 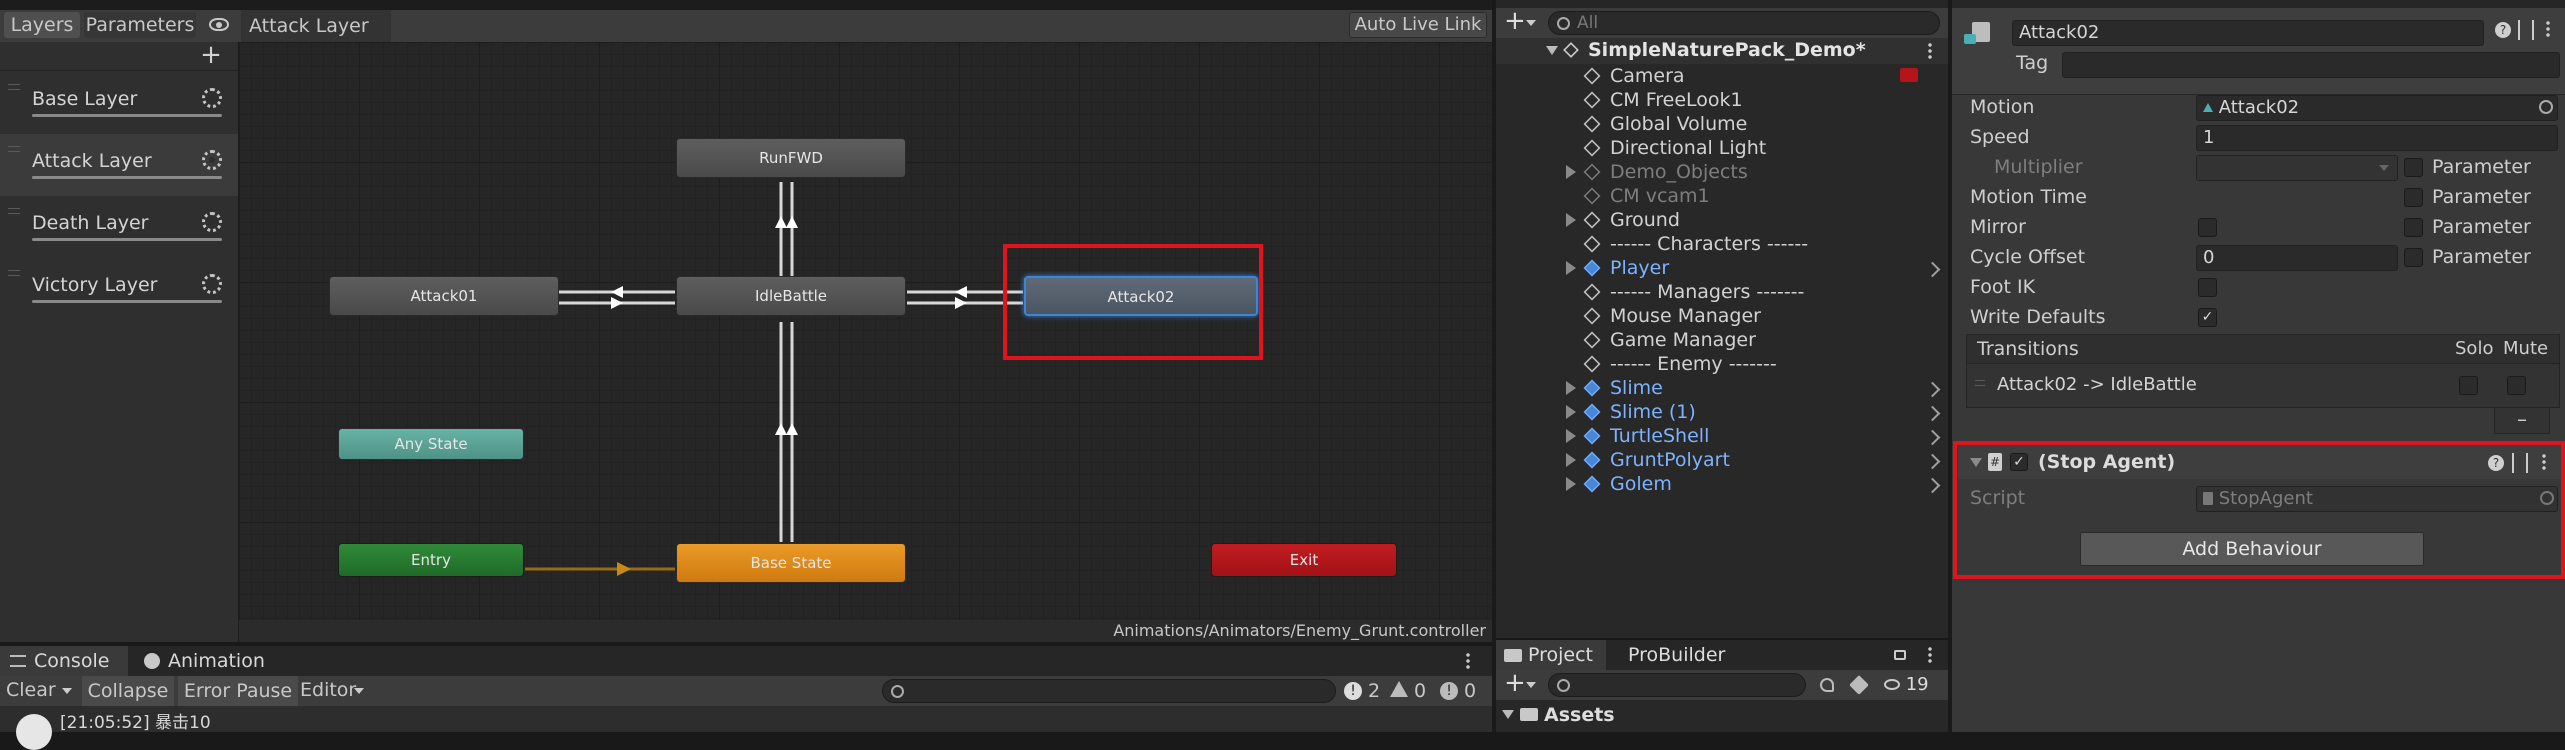 I want to click on layer-item-victory: Victory Layer, so click(x=119, y=289).